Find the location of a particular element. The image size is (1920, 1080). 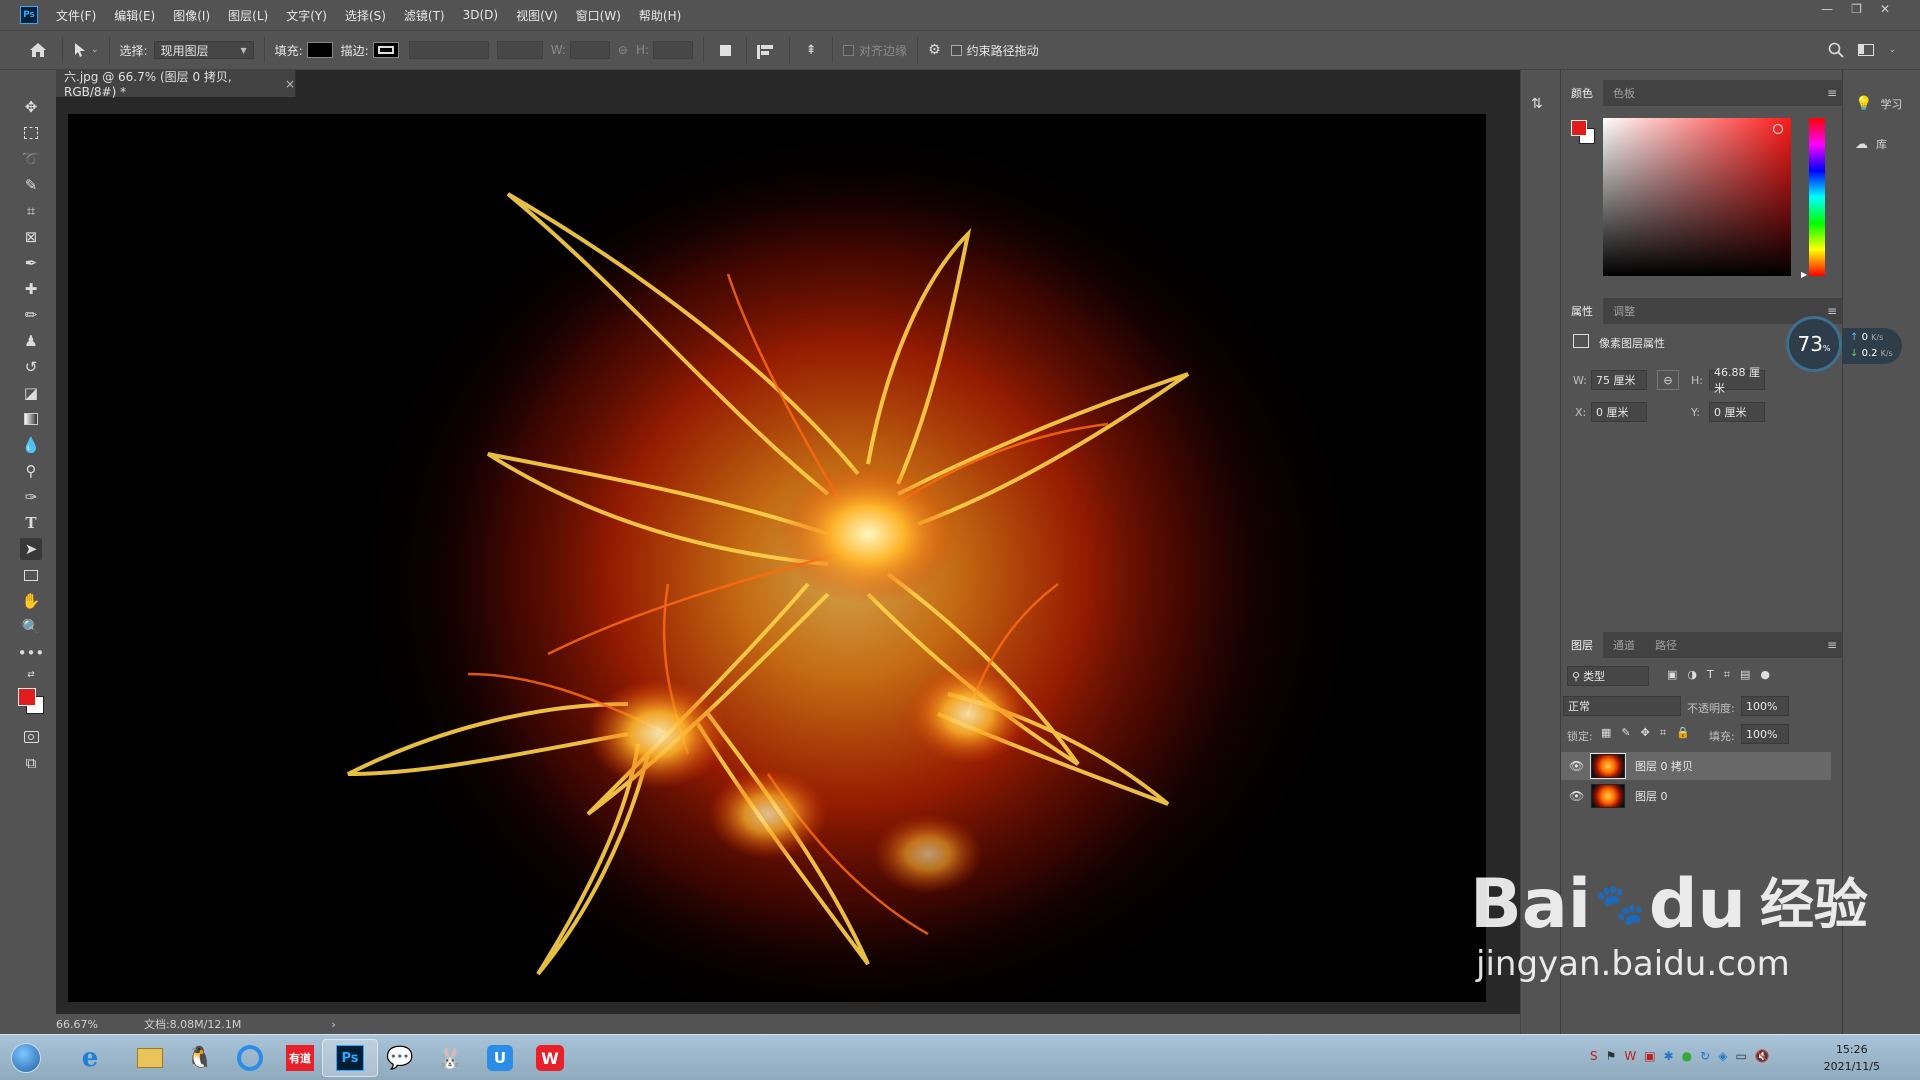

menu-select: 选择(S) is located at coordinates (365, 15).